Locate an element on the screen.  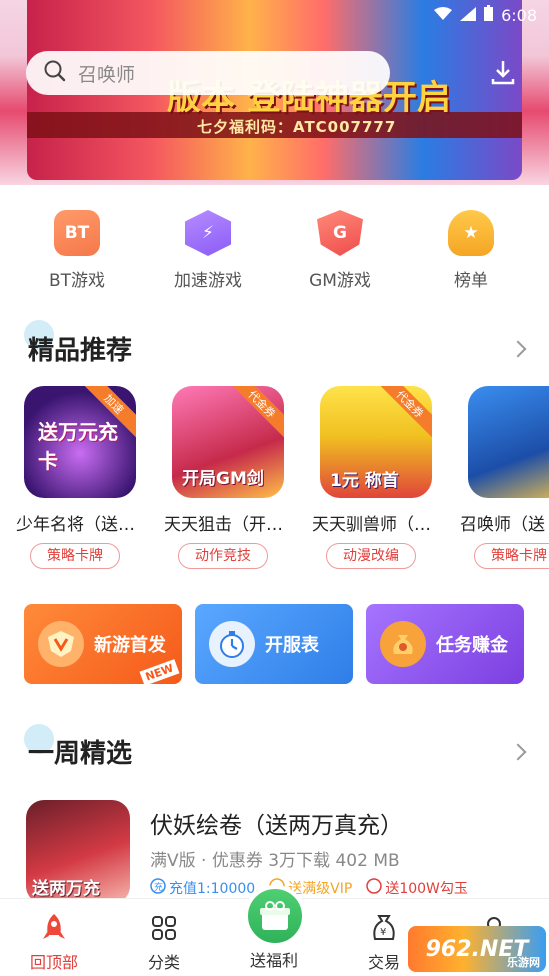
tab-back-to-top: 回顶部 is located at coordinates (54, 943).